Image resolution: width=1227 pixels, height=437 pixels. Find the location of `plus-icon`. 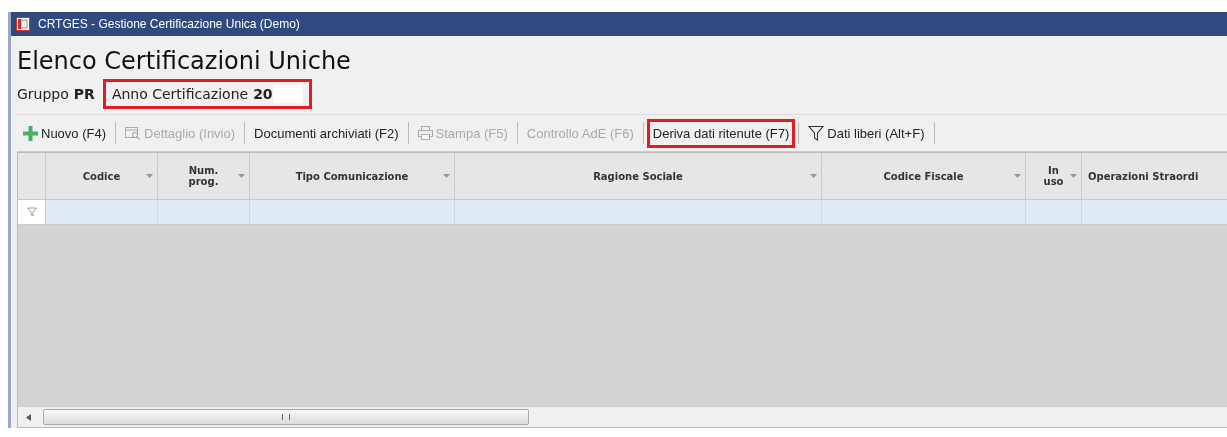

plus-icon is located at coordinates (30, 133).